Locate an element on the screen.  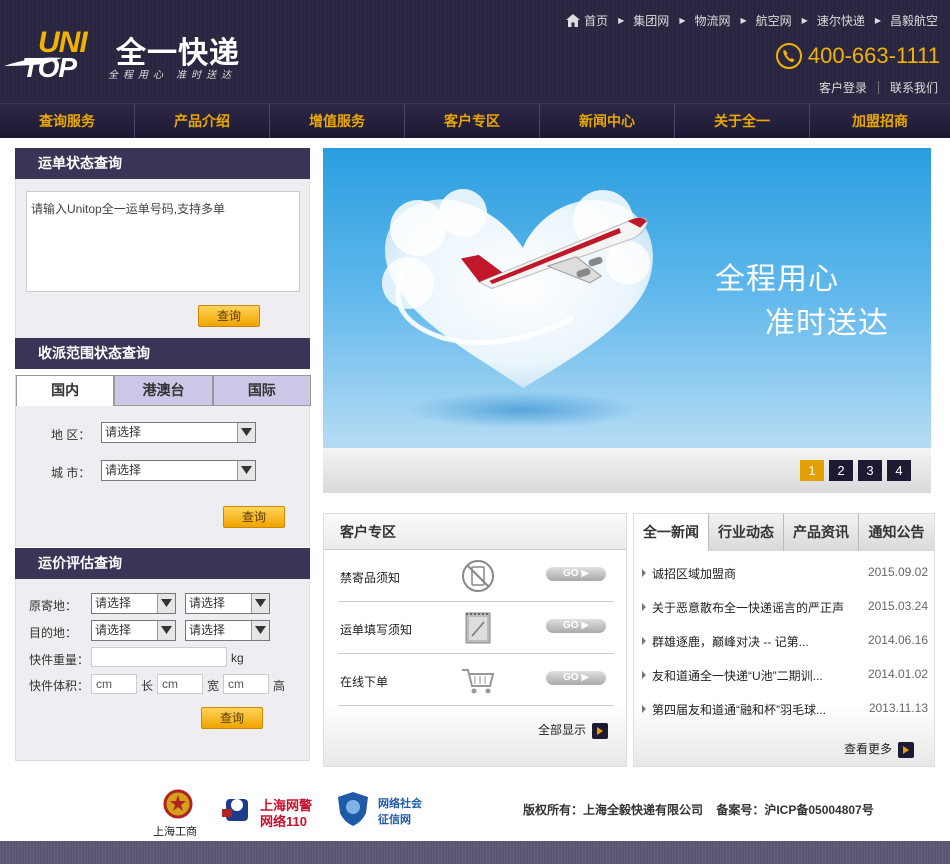
news-item: 诚招区域加盟商 2015.09.02 is located at coordinates (785, 575).